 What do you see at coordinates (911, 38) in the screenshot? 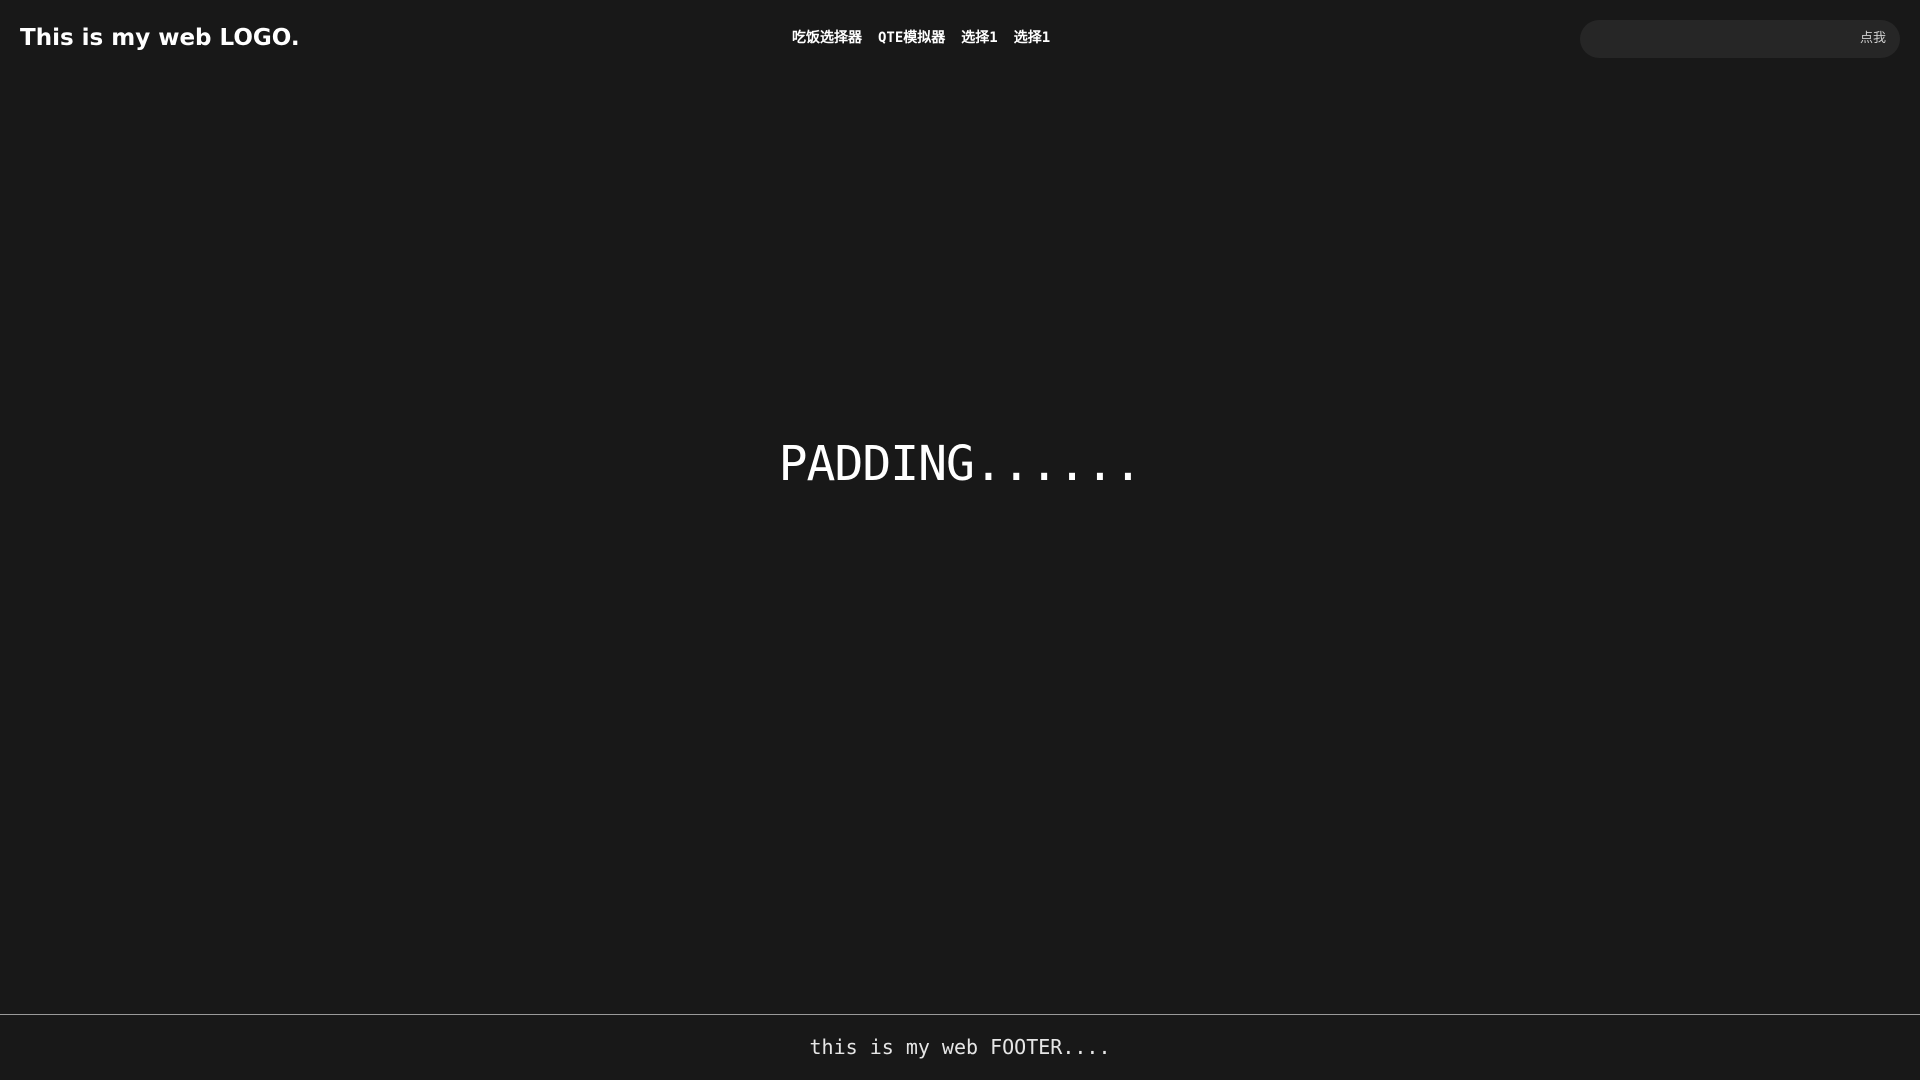
I see `nav-item-qte-simulator: QTE模拟器` at bounding box center [911, 38].